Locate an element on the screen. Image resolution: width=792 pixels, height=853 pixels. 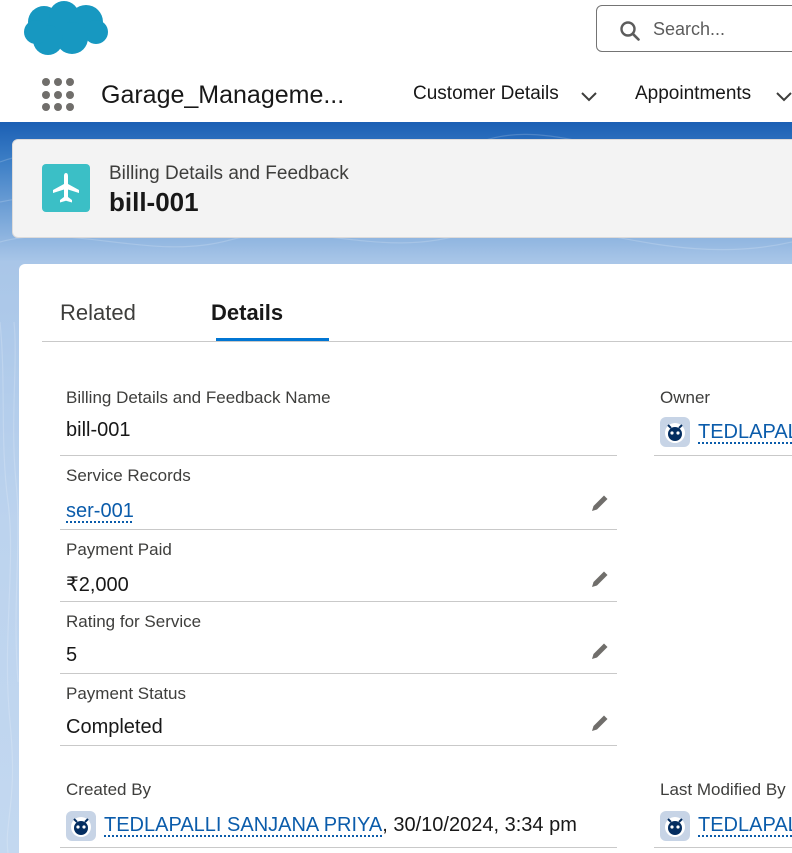
field-label: Owner is located at coordinates (685, 397).